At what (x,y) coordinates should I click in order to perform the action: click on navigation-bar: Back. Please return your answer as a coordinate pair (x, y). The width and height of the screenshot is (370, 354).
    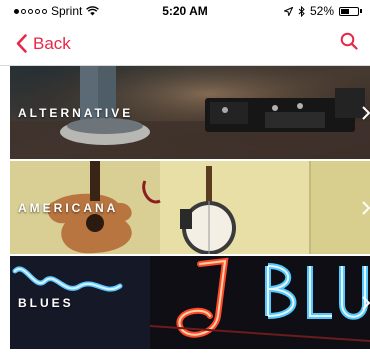
    Looking at the image, I should click on (185, 44).